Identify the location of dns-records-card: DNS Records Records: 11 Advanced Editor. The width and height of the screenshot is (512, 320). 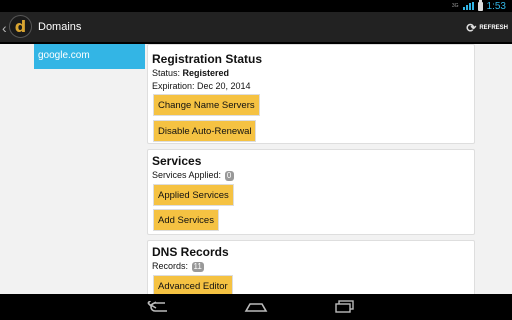
(311, 267).